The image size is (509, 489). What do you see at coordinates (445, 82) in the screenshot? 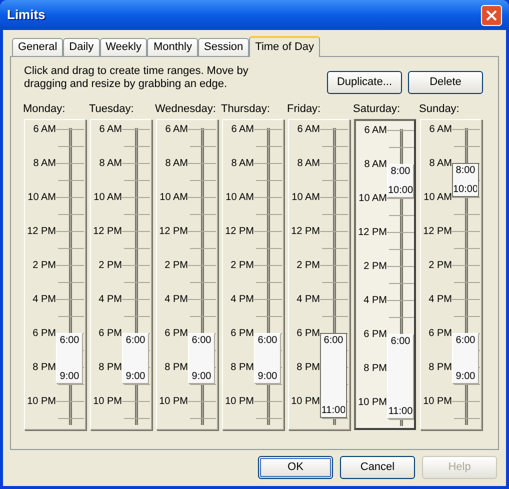
I see `action-button: Delete` at bounding box center [445, 82].